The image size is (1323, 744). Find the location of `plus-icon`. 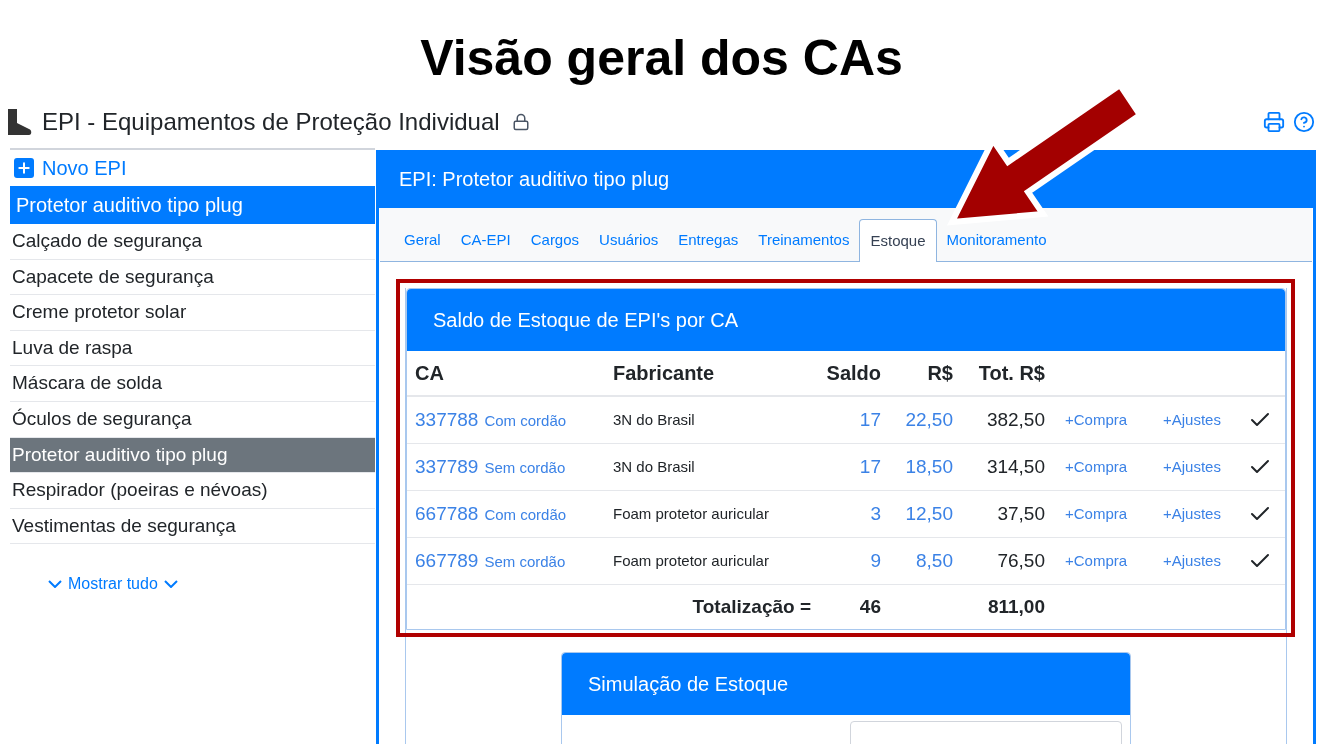

plus-icon is located at coordinates (24, 168).